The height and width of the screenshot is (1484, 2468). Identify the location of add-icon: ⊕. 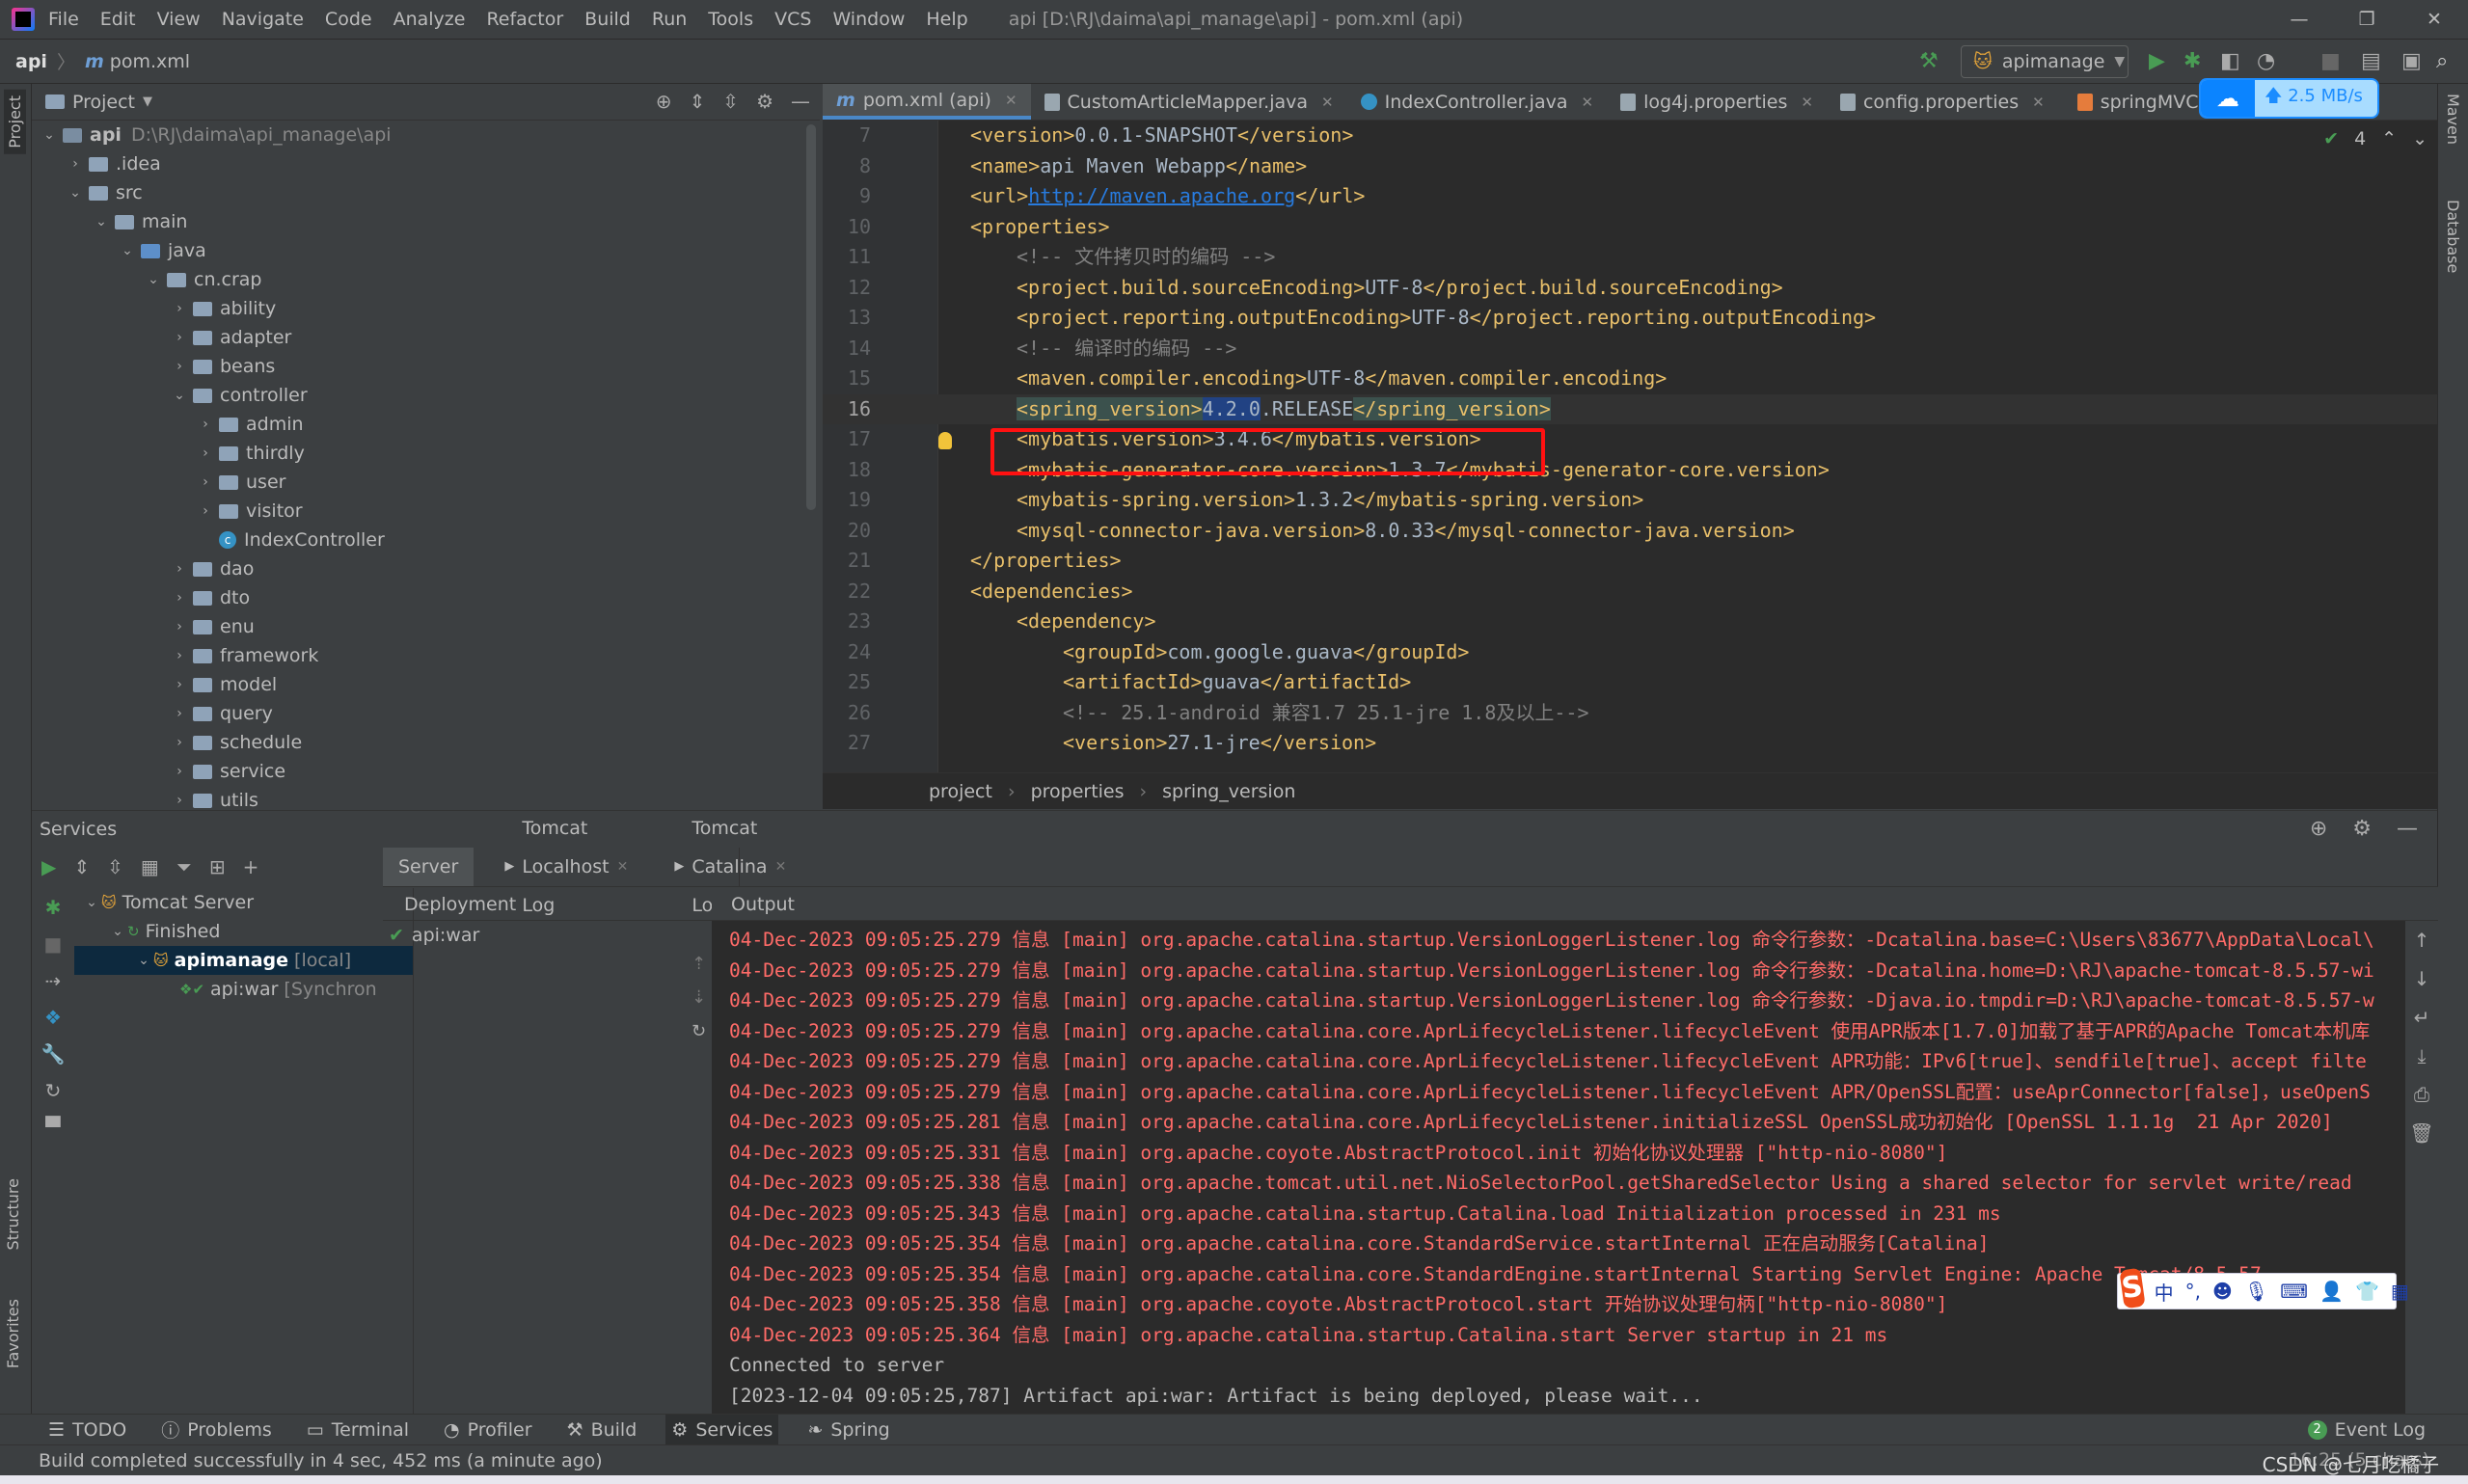
(2318, 829).